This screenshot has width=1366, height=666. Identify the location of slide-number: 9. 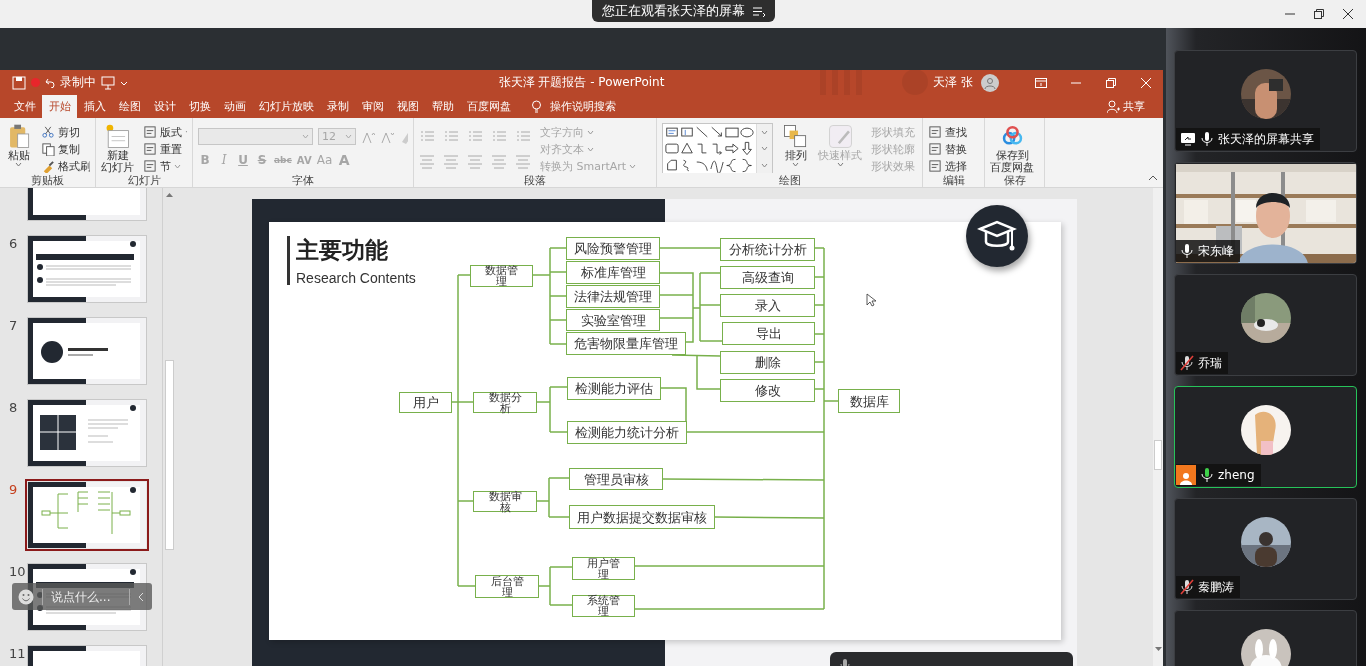
(13, 489).